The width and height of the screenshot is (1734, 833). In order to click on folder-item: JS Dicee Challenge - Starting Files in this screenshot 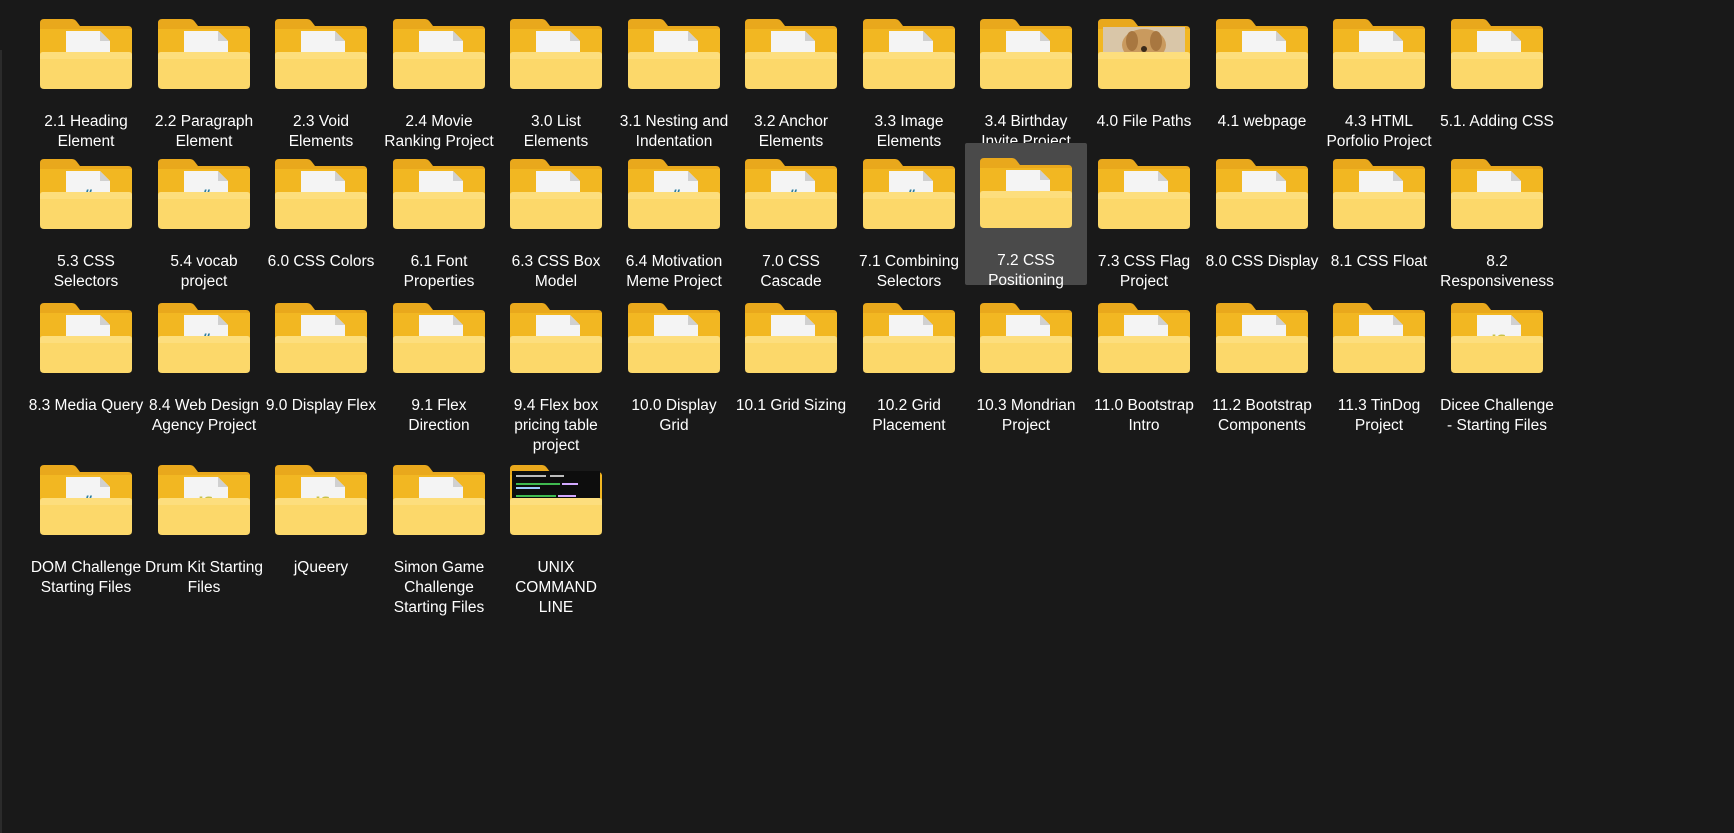, I will do `click(1497, 362)`.